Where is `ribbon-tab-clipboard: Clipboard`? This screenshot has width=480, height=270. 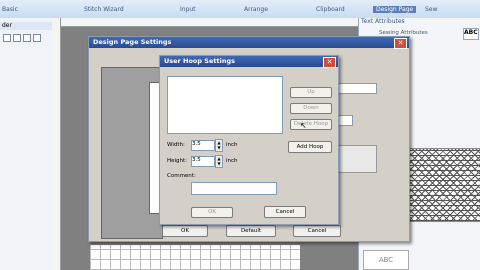 ribbon-tab-clipboard: Clipboard is located at coordinates (330, 9).